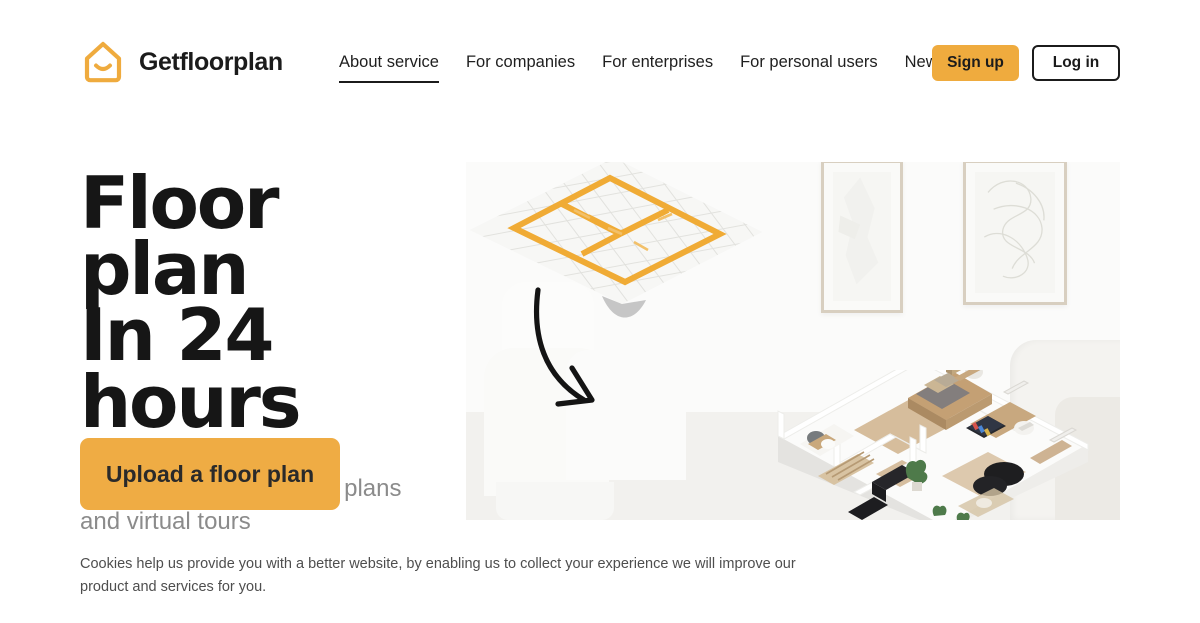 The image size is (1200, 623). I want to click on headline-line-2: In 24 hours, so click(191, 368).